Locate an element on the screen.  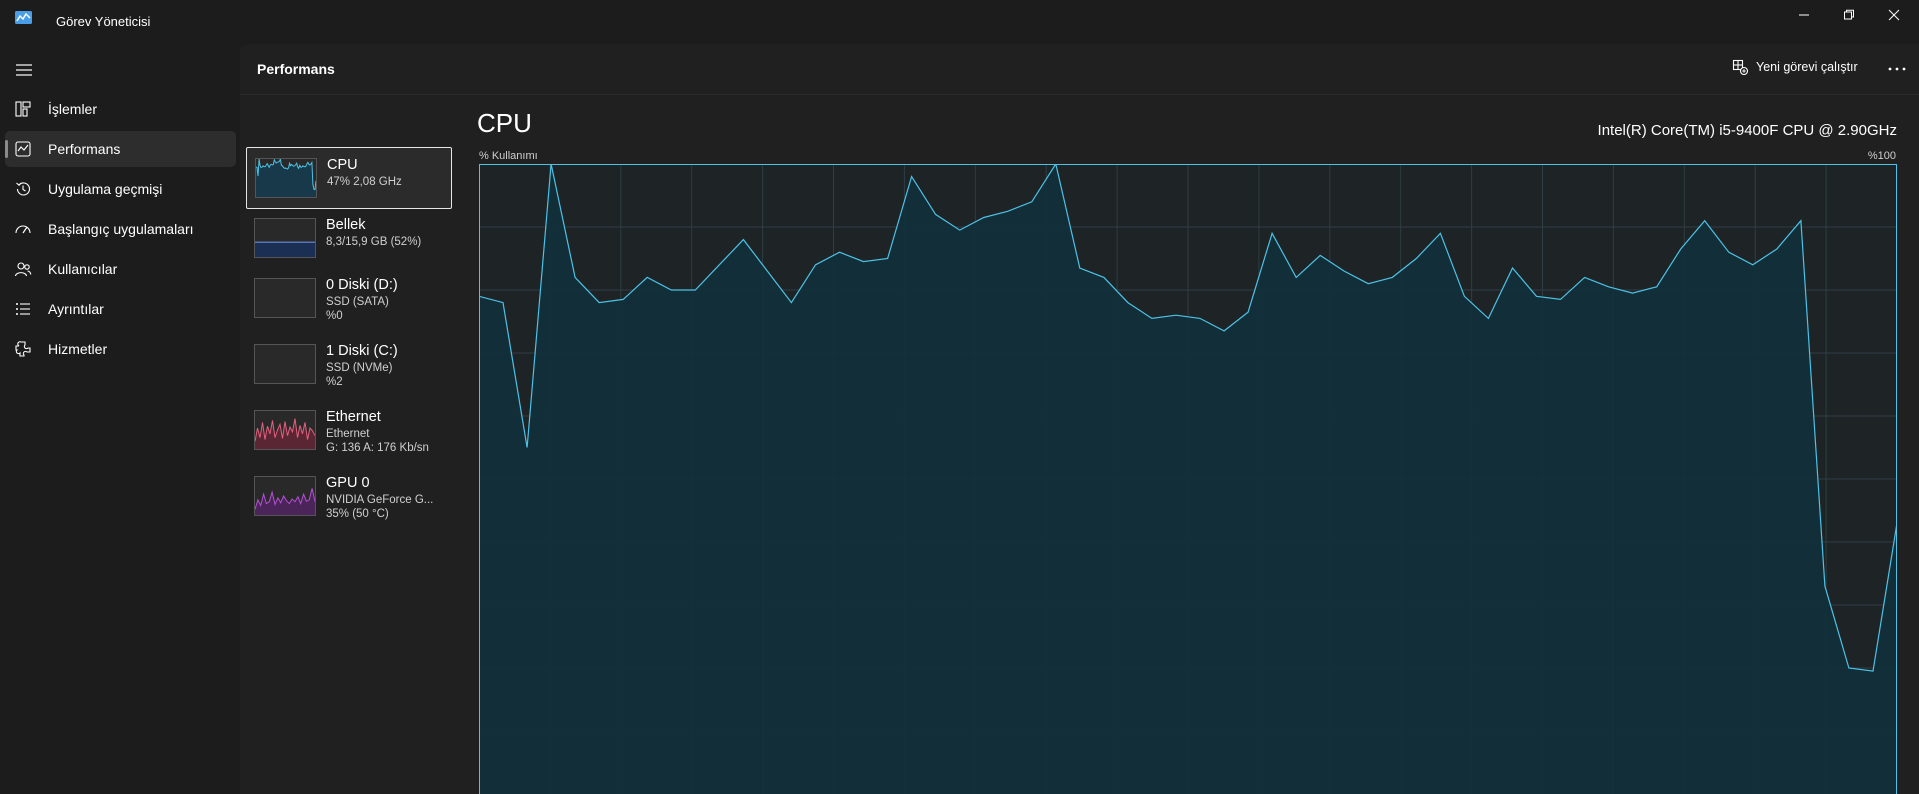
details-icon is located at coordinates (23, 309).